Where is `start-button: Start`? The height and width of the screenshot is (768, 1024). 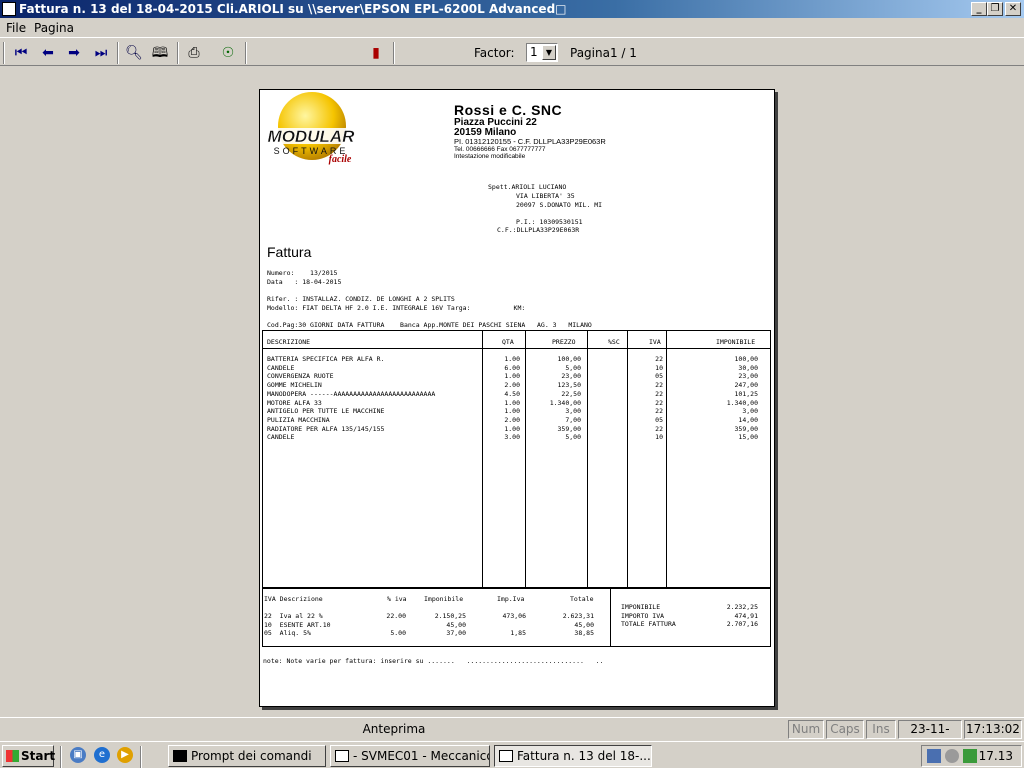
start-button: Start is located at coordinates (29, 756).